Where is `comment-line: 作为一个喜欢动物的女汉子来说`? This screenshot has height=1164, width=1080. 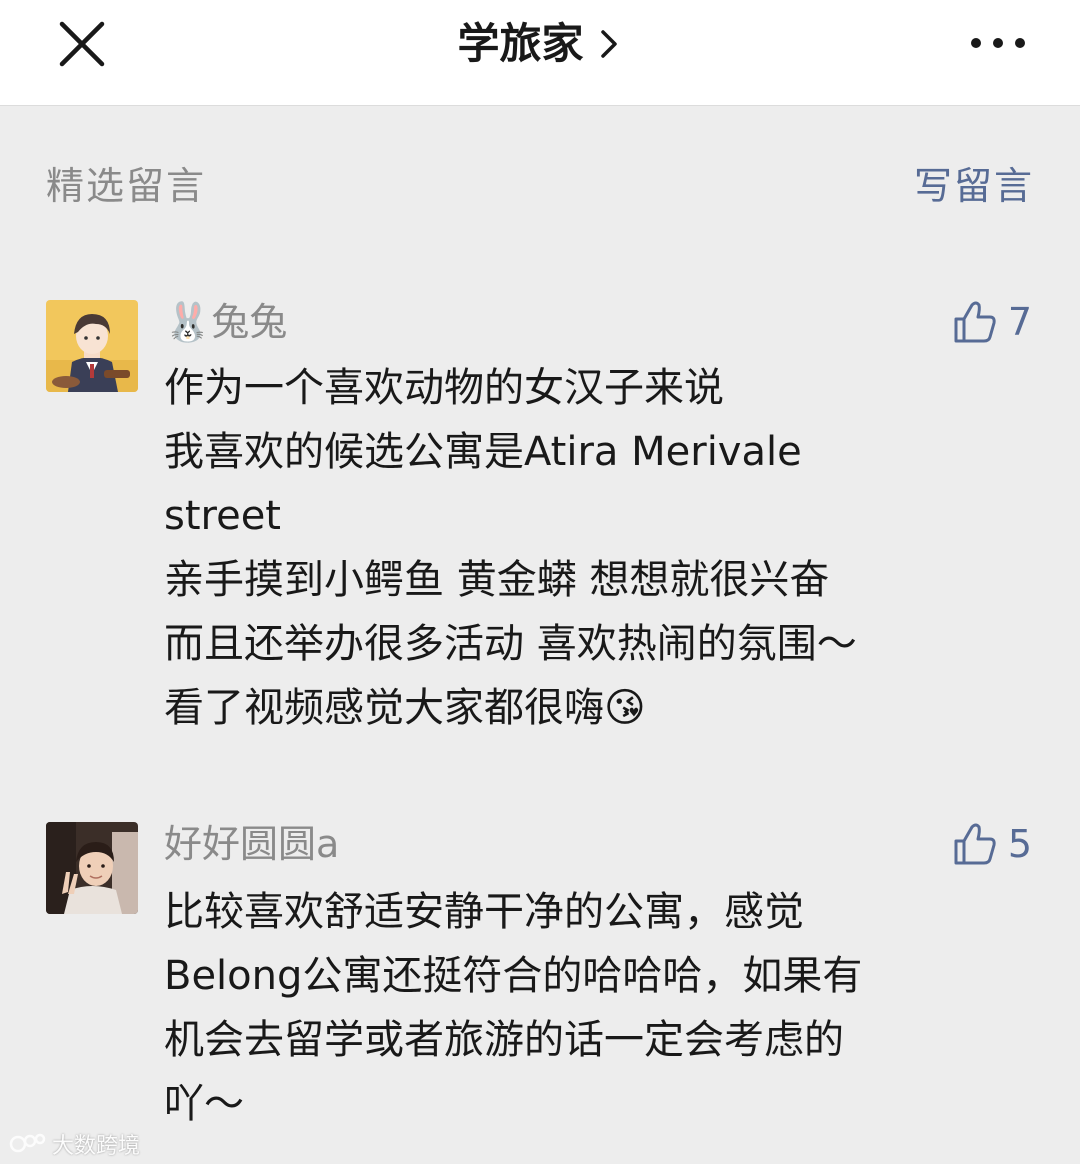
comment-line: 作为一个喜欢动物的女汉子来说 is located at coordinates (444, 388).